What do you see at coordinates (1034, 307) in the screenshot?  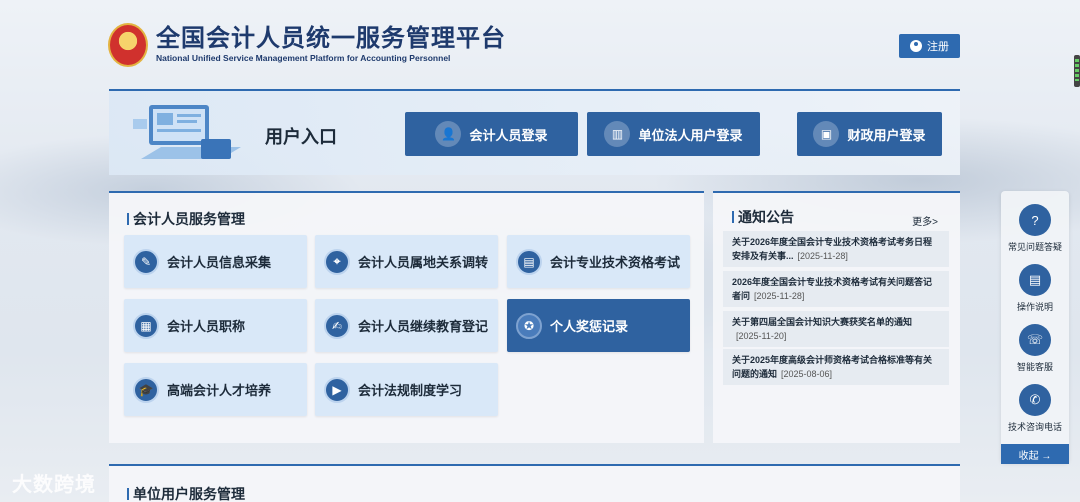 I see `instructions-label: 操作说明` at bounding box center [1034, 307].